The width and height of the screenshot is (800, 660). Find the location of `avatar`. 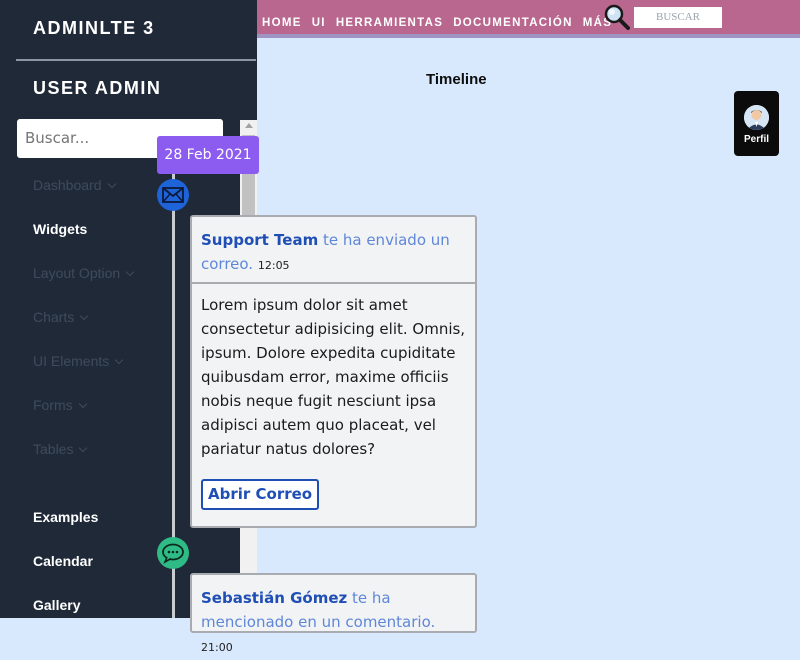

avatar is located at coordinates (756, 117).